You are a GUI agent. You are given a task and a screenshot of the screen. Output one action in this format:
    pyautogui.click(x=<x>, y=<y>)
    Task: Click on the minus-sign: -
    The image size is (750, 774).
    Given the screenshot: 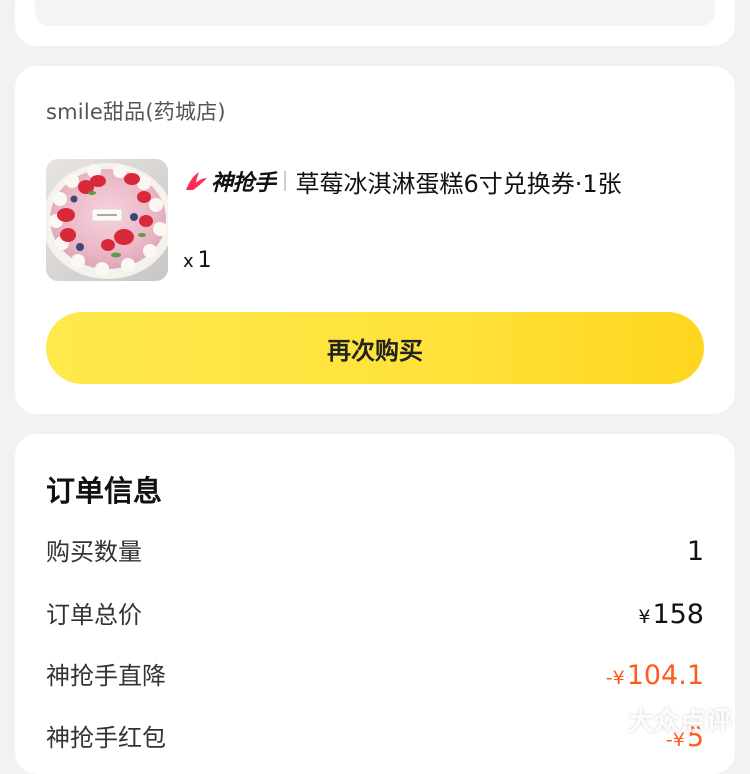 What is the action you would take?
    pyautogui.click(x=609, y=678)
    